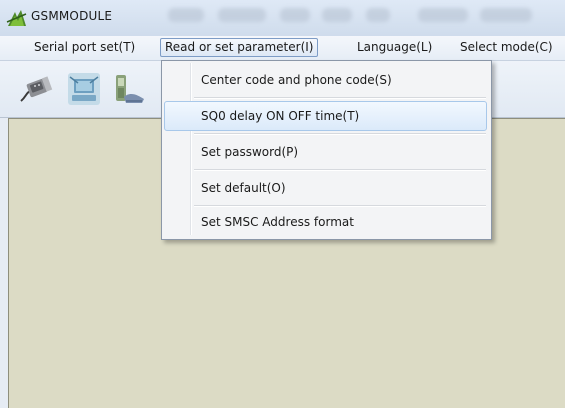  I want to click on menu-item-set-default: Set default(O), so click(325, 188).